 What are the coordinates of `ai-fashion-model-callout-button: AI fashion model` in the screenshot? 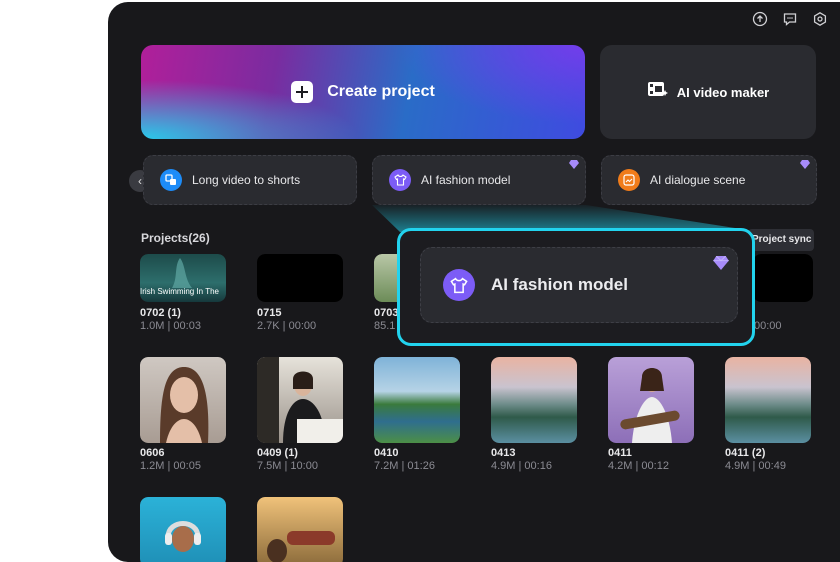 It's located at (579, 285).